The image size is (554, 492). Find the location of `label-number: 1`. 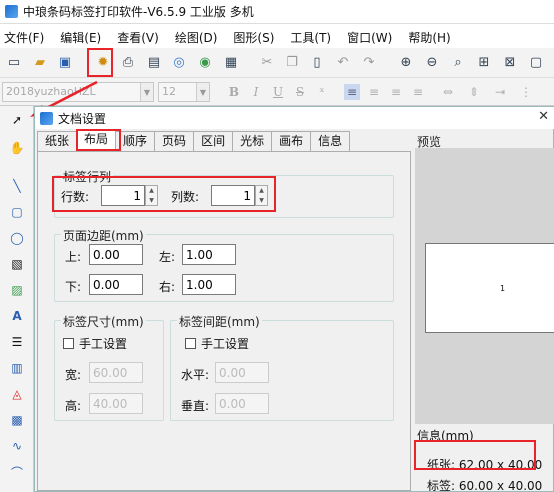

label-number: 1 is located at coordinates (503, 288).